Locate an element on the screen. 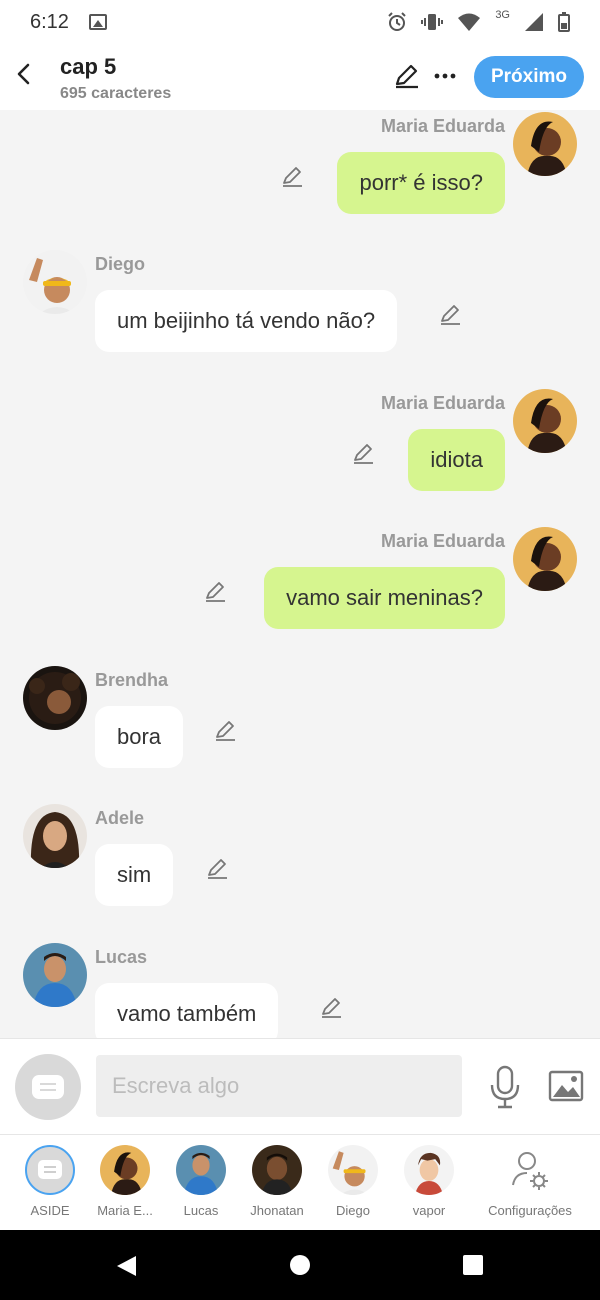  more-options-icon is located at coordinates (445, 76).